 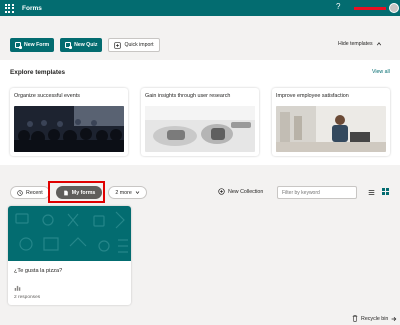 I want to click on new-form-label: New Form, so click(x=37, y=45).